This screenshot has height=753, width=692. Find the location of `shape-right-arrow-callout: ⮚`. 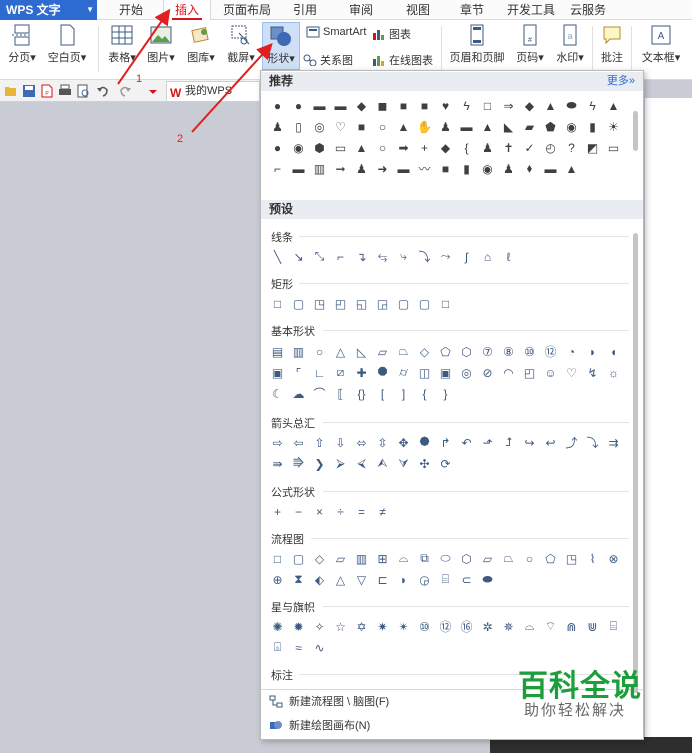

shape-right-arrow-callout: ⮚ is located at coordinates (340, 463).